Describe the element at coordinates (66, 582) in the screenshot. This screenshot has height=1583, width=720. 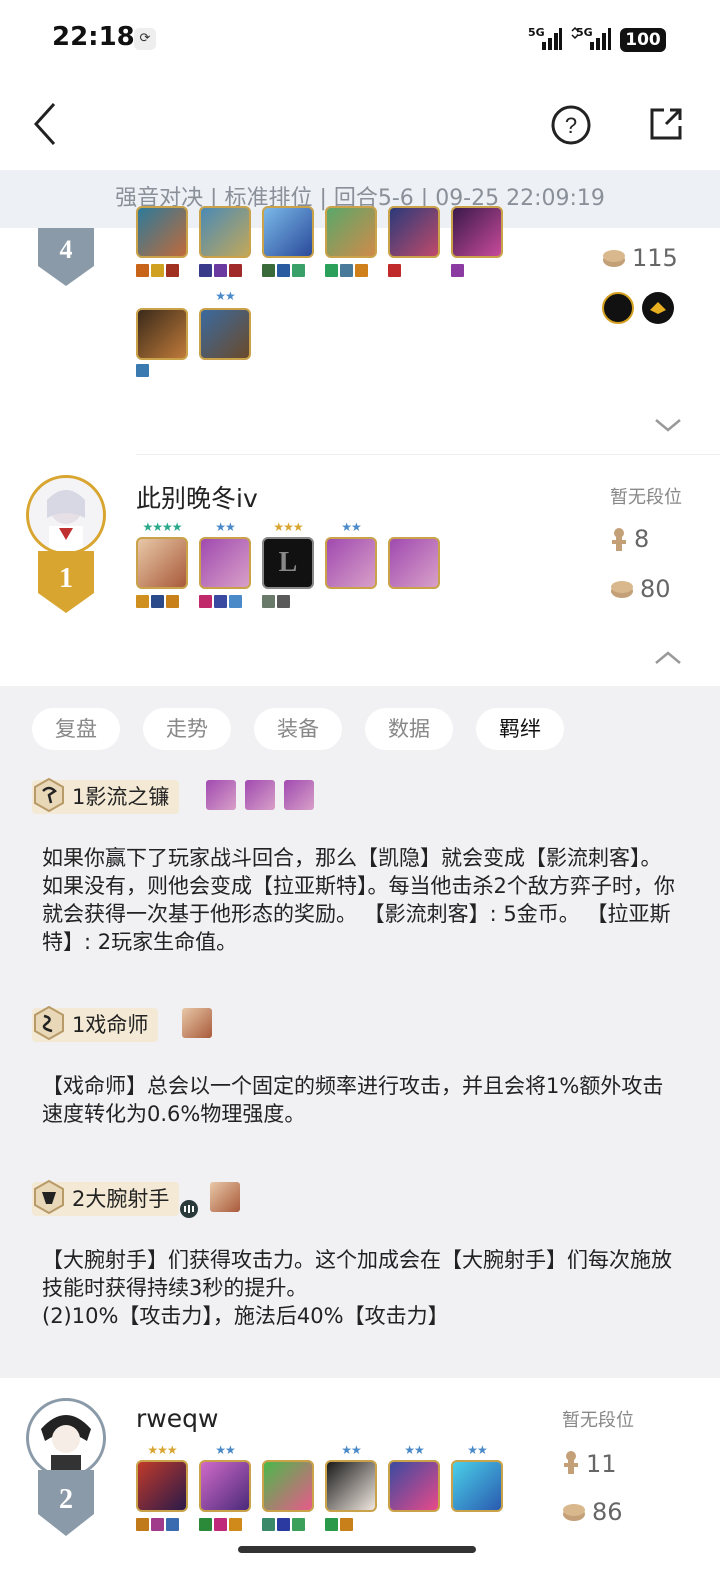
I see `rank-badge: 1` at that location.